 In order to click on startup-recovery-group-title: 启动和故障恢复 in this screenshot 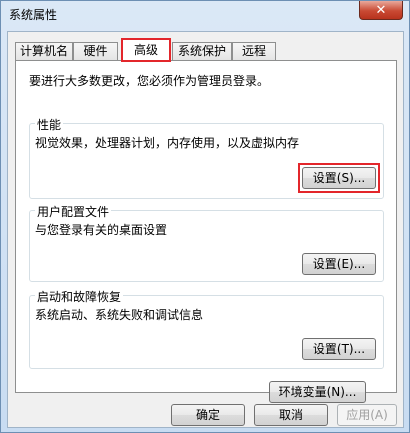, I will do `click(79, 296)`.